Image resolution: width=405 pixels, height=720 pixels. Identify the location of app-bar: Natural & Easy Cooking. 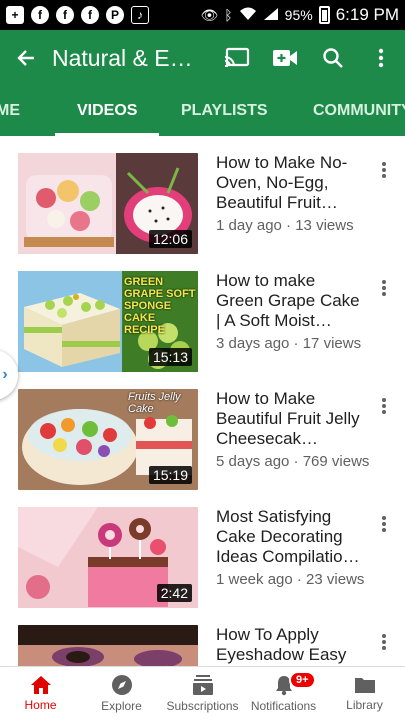
(202, 58).